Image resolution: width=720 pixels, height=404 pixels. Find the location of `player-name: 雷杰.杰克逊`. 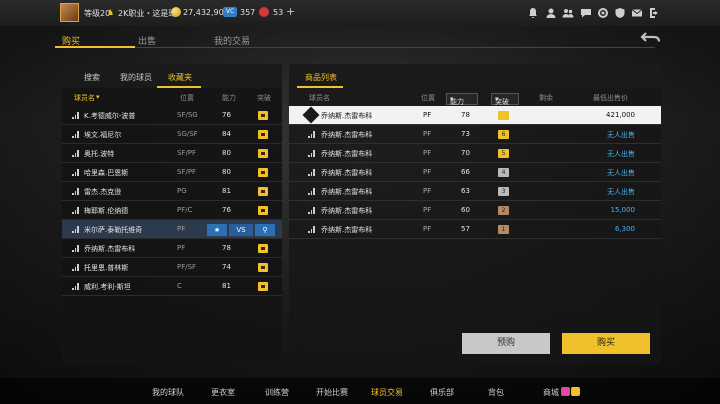

player-name: 雷杰.杰克逊 is located at coordinates (103, 192).